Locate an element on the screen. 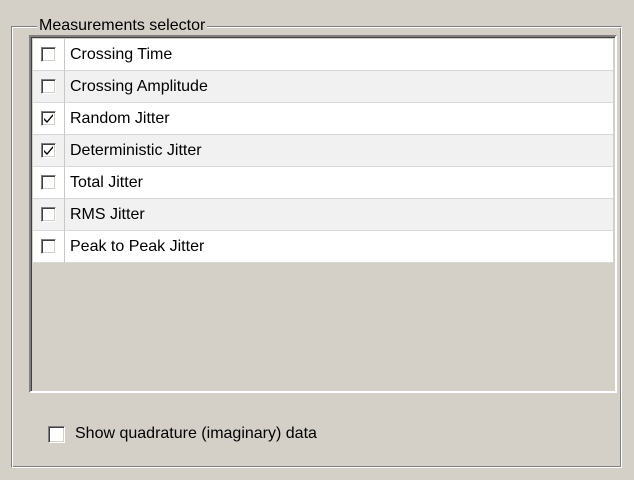  list-item-label: Total Jitter is located at coordinates (339, 183).